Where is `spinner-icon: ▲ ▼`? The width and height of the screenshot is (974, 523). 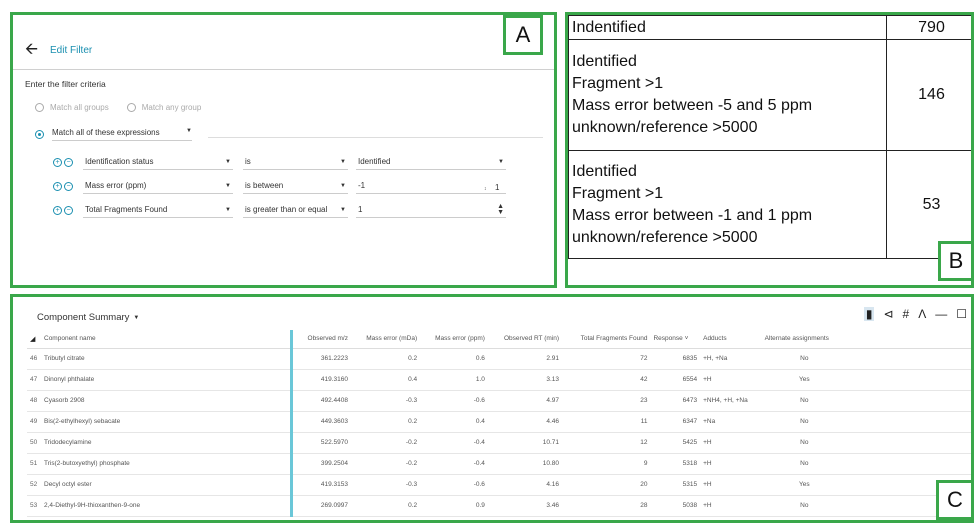
spinner-icon: ▲ ▼ is located at coordinates (500, 209).